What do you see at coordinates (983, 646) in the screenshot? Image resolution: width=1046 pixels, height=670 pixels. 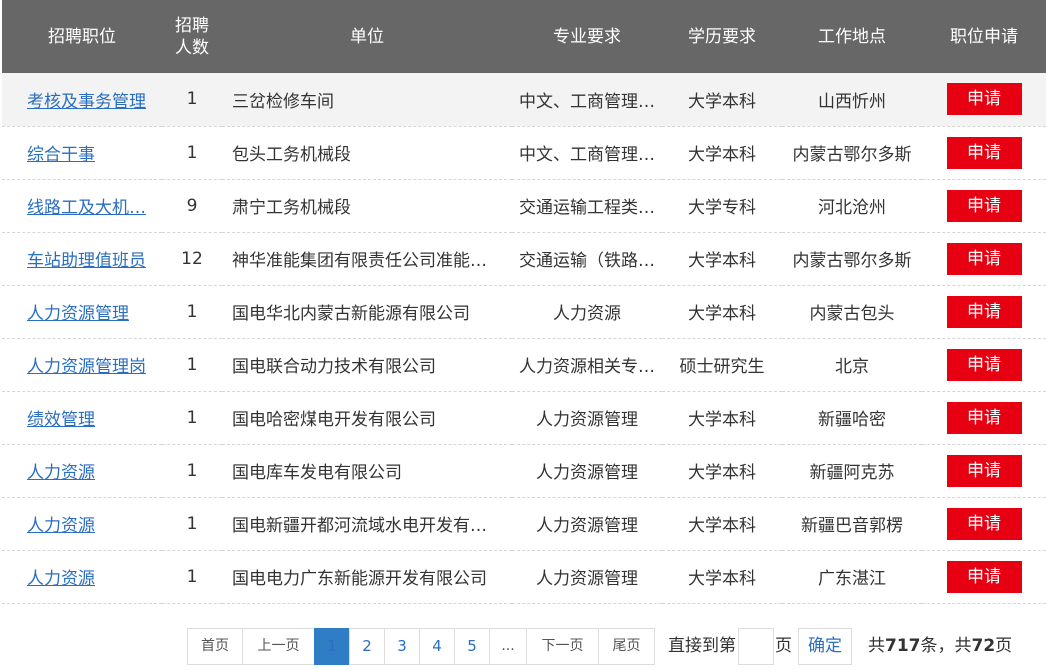 I see `total-pages: 72` at bounding box center [983, 646].